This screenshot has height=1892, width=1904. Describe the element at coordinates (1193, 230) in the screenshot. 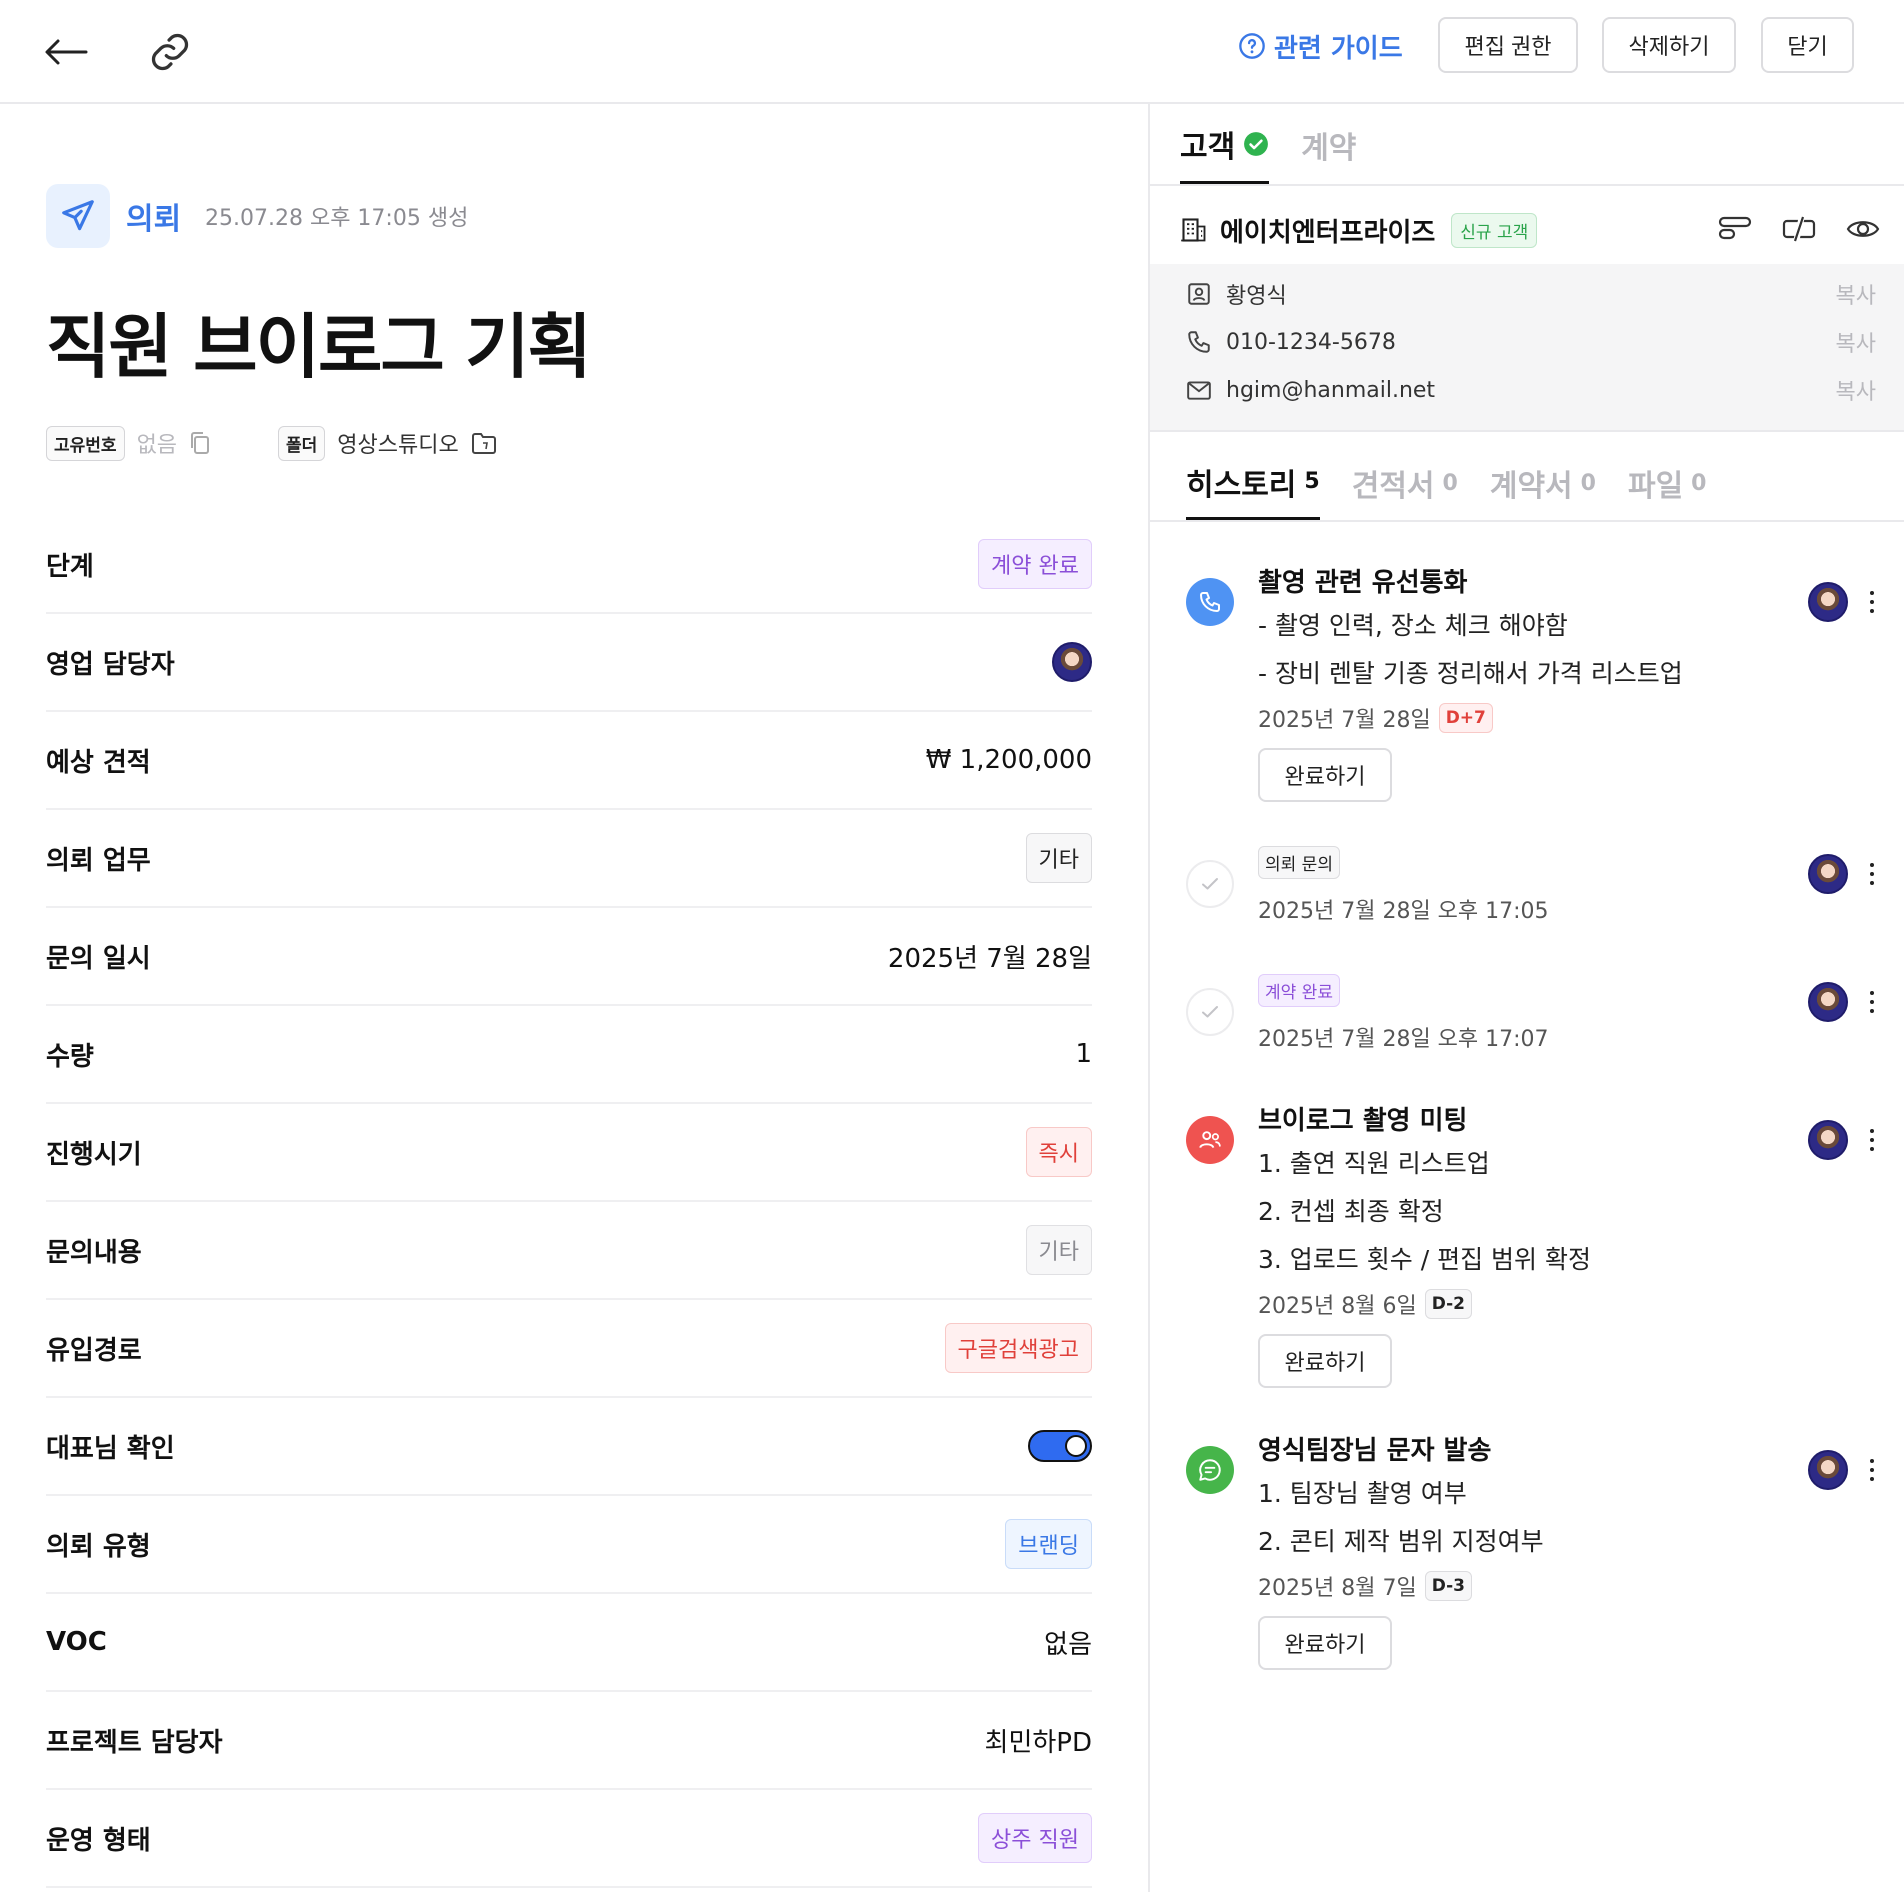

I see `building-icon` at that location.